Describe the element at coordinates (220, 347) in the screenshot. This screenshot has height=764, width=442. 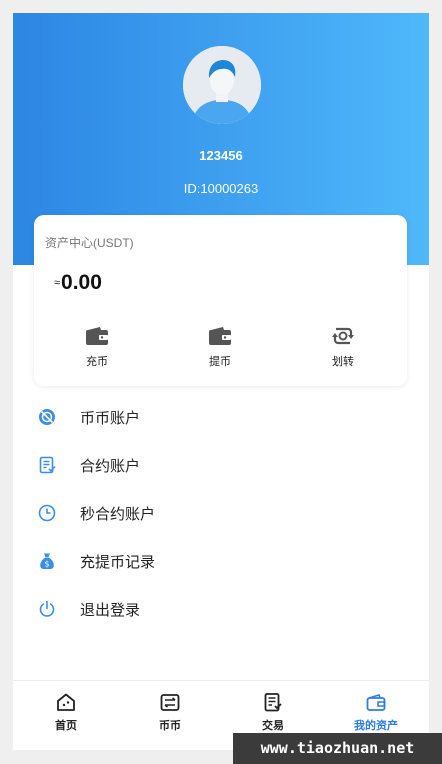
I see `withdraw-button: 提币` at that location.